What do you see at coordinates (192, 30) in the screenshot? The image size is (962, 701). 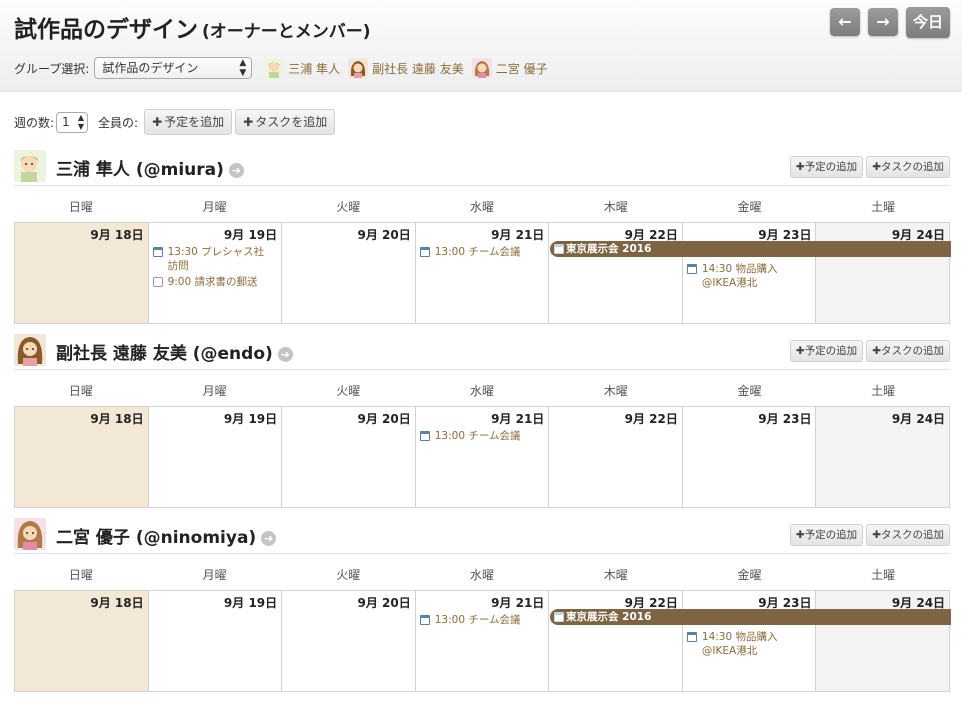 I see `page-title: 試作品のデザイン (オーナーとメンバー)` at bounding box center [192, 30].